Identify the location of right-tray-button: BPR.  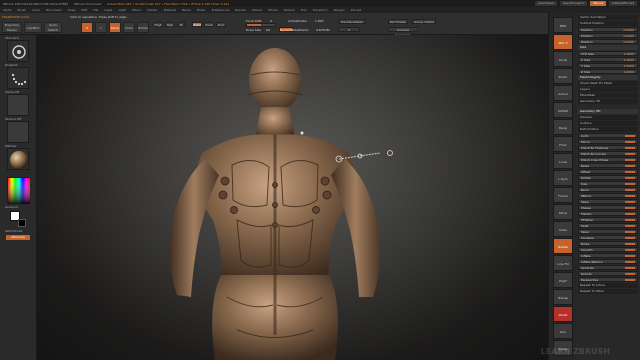
(563, 25).